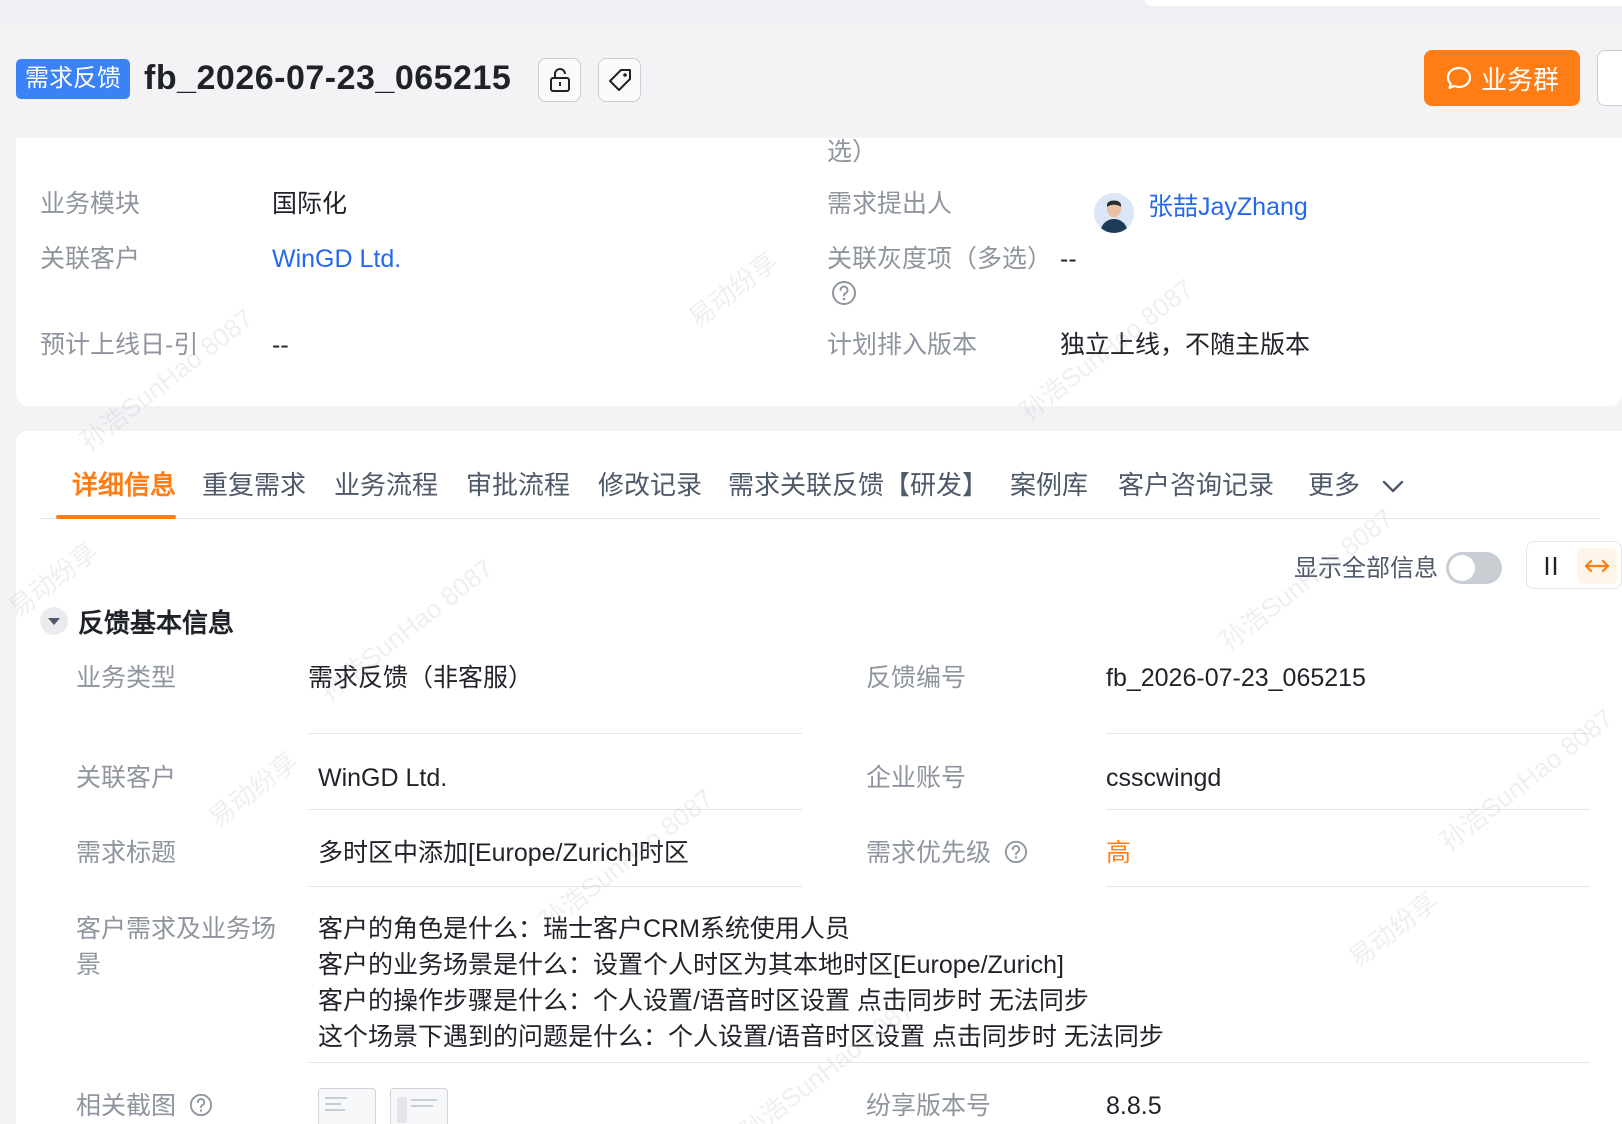 This screenshot has height=1124, width=1622. What do you see at coordinates (940, 259) in the screenshot?
I see `field-label-gray-items: 关联灰度项（多选）` at bounding box center [940, 259].